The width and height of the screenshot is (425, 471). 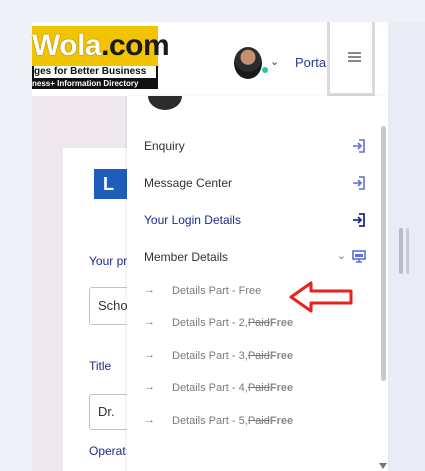 What do you see at coordinates (95, 72) in the screenshot?
I see `logo-tagline: ges for Better Business` at bounding box center [95, 72].